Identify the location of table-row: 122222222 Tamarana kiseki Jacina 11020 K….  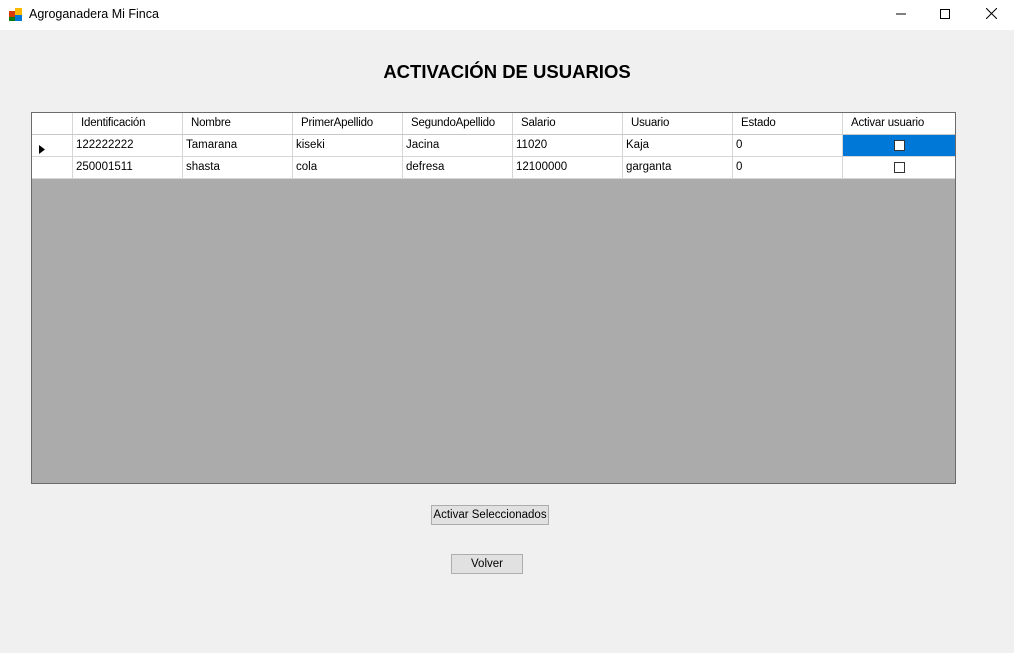
(493, 146).